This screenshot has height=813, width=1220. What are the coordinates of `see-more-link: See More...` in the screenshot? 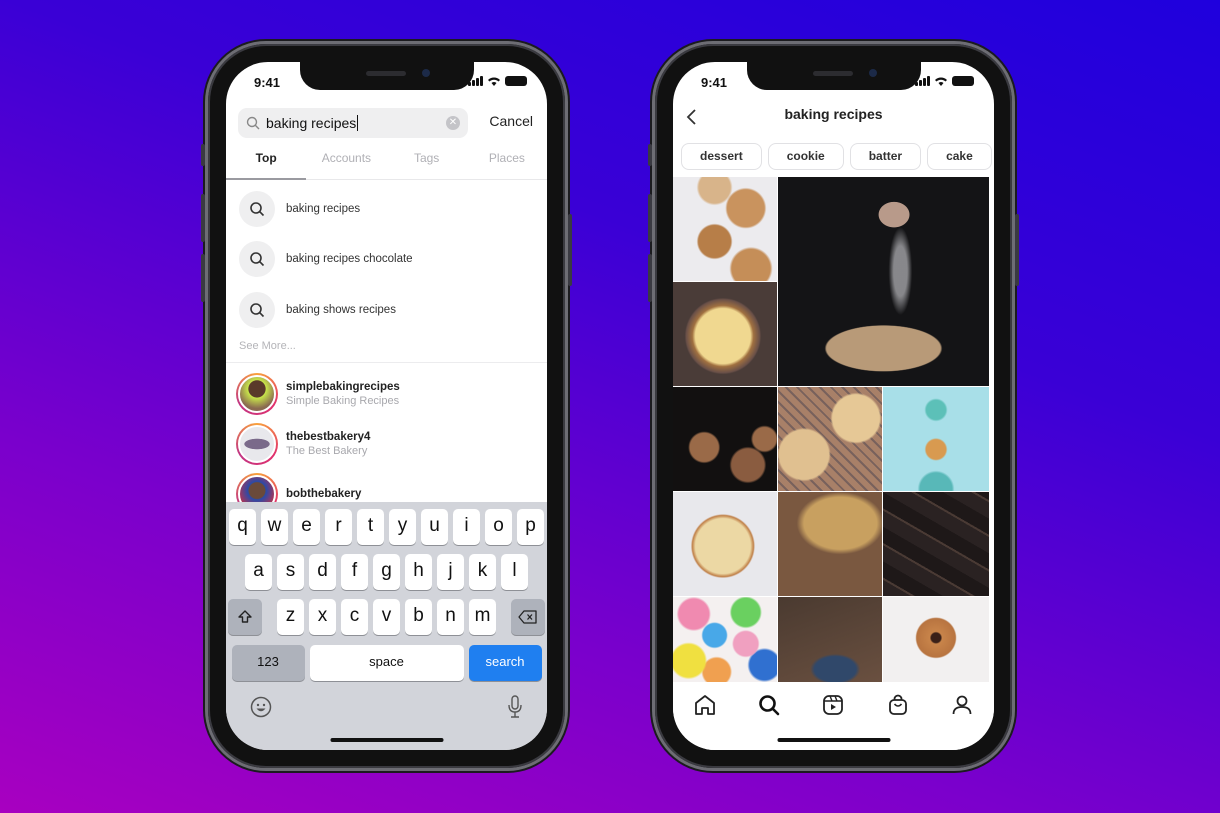 It's located at (267, 346).